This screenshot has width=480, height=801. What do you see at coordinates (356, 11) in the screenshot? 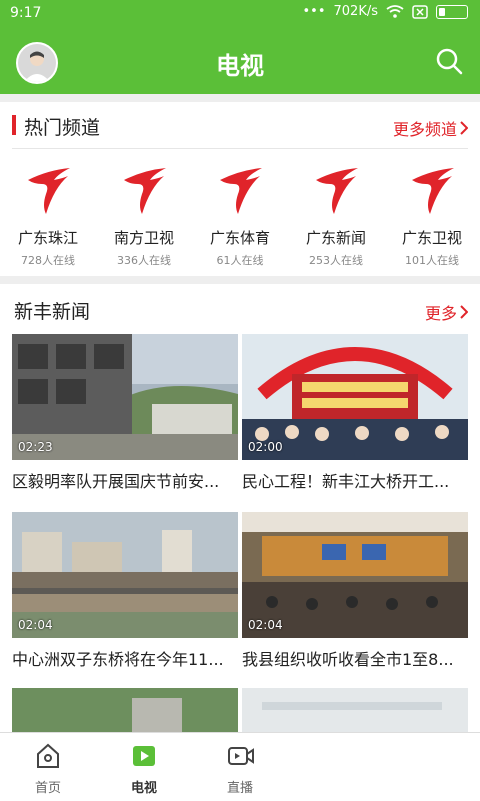
I see `network-speed: 702K/s` at bounding box center [356, 11].